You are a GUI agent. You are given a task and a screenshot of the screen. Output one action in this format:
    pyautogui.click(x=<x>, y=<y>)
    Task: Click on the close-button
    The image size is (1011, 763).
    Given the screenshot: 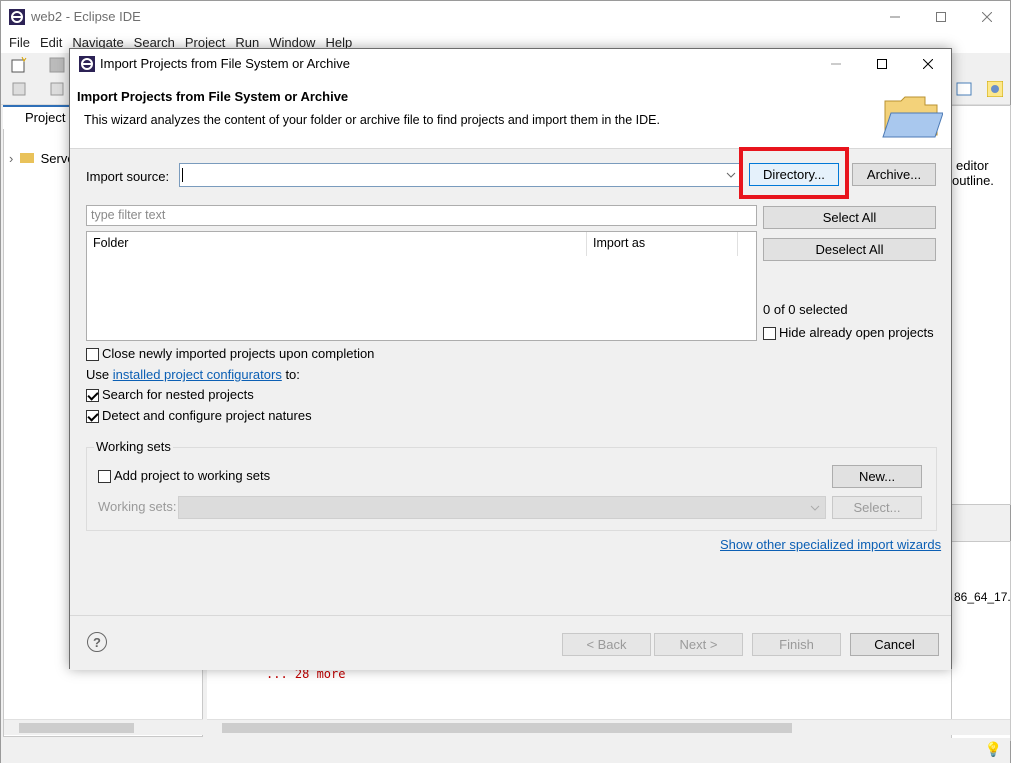 What is the action you would take?
    pyautogui.click(x=987, y=17)
    